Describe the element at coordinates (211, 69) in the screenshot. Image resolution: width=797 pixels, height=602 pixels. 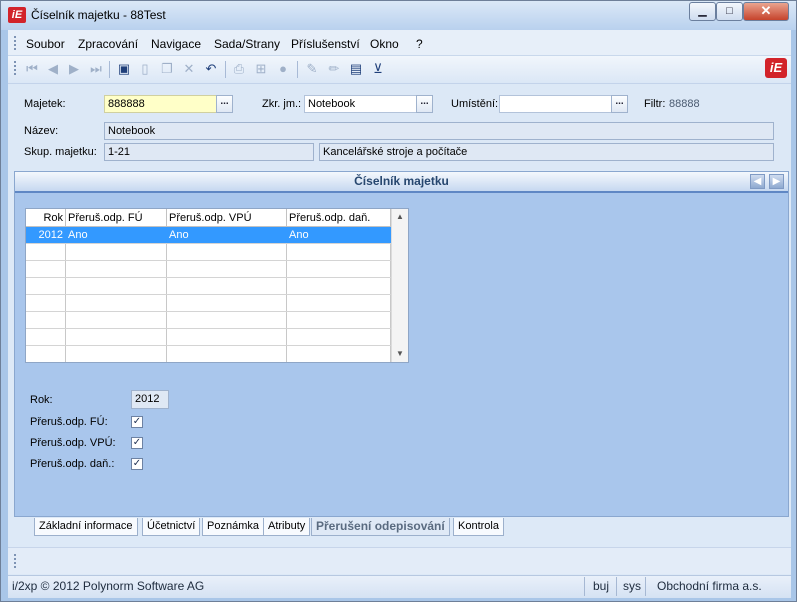
I see `undo-icon: ↶` at that location.